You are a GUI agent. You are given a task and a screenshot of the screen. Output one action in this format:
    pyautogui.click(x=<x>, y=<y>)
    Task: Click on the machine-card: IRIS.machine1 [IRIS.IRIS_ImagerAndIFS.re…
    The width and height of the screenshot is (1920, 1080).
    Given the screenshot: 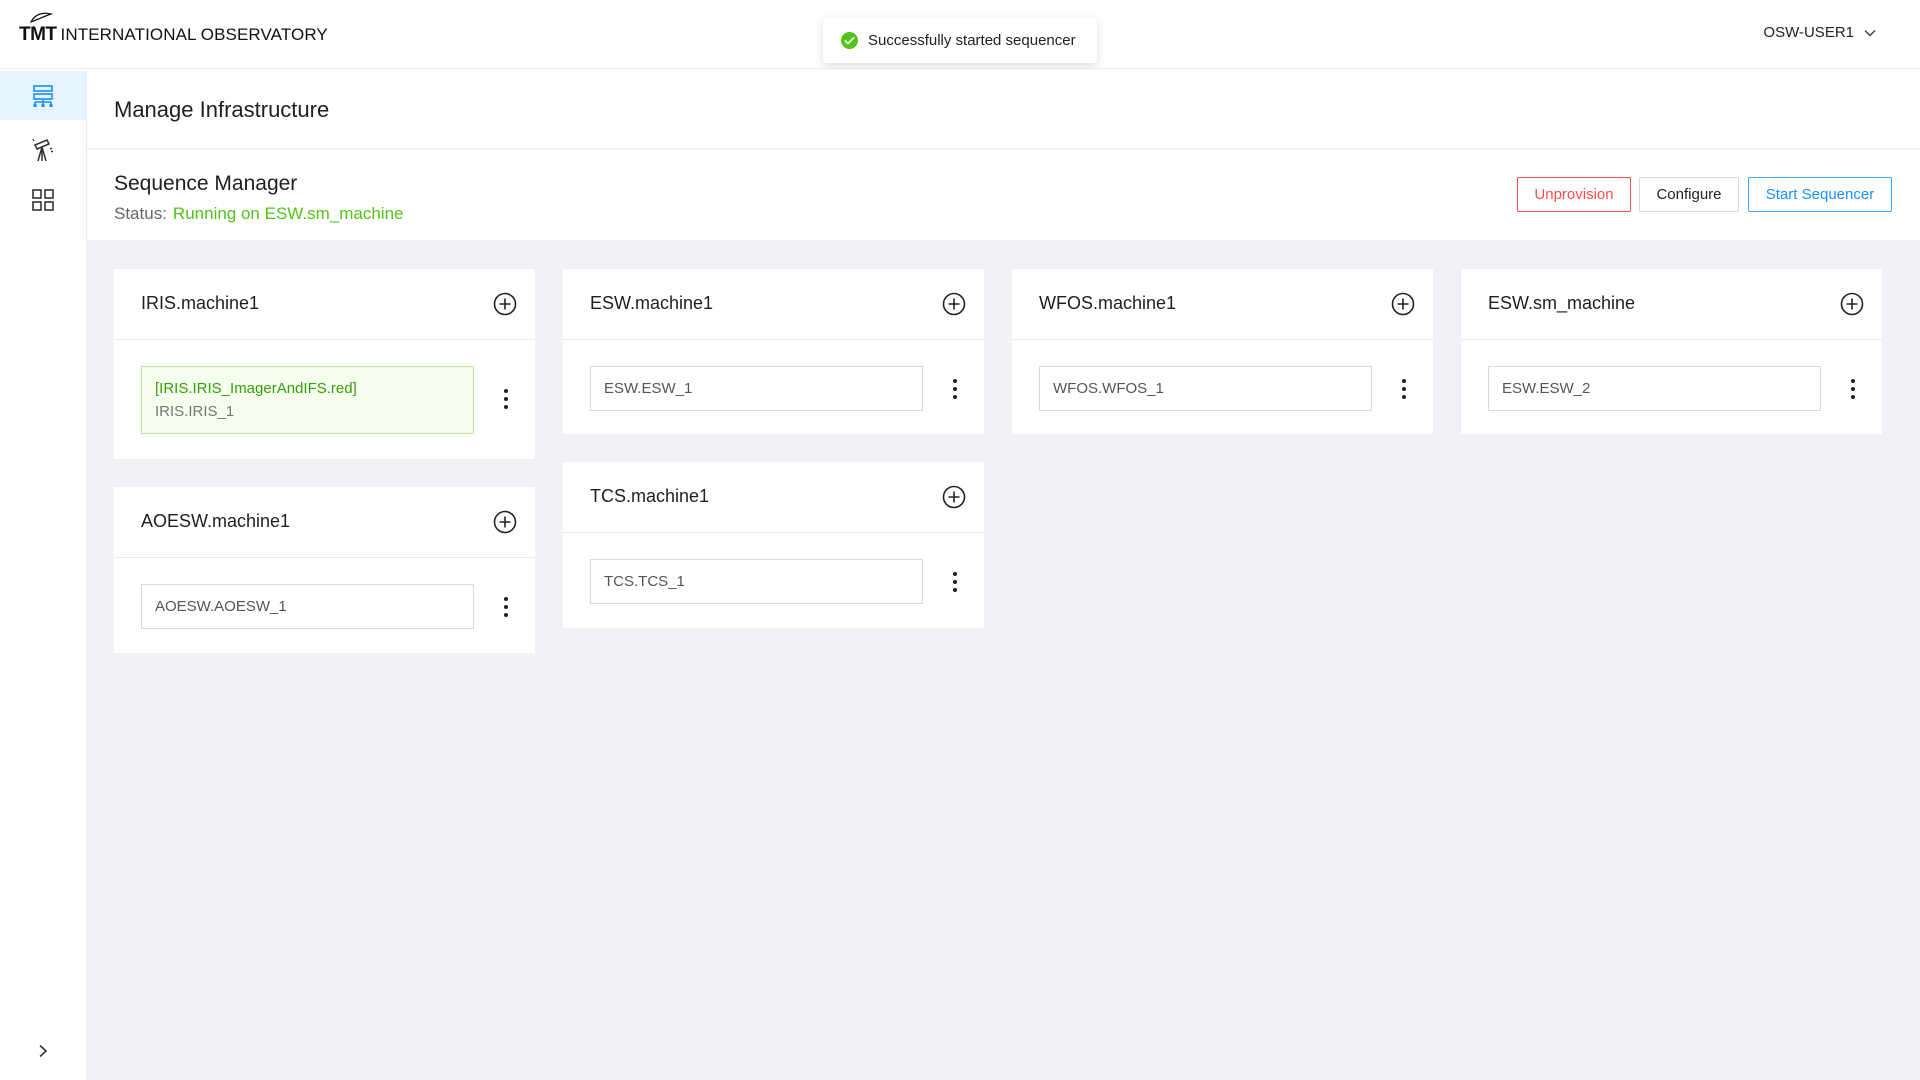 What is the action you would take?
    pyautogui.click(x=324, y=364)
    